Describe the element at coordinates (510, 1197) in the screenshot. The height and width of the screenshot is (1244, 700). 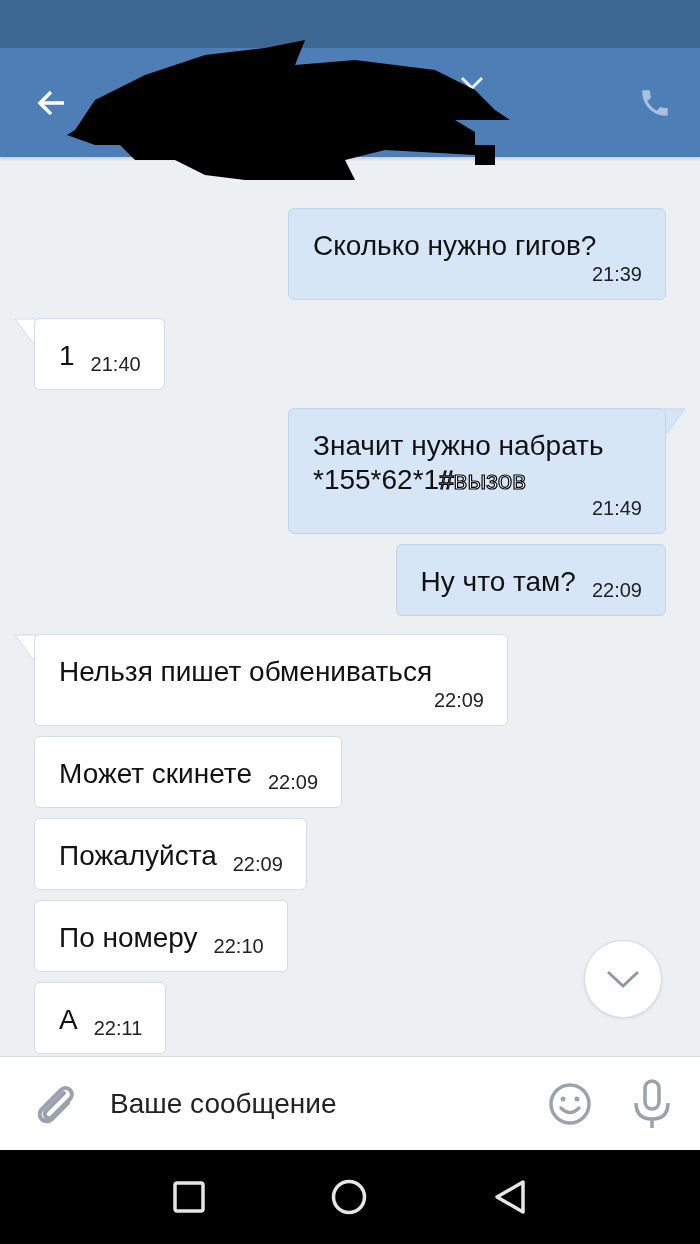
I see `back-icon` at that location.